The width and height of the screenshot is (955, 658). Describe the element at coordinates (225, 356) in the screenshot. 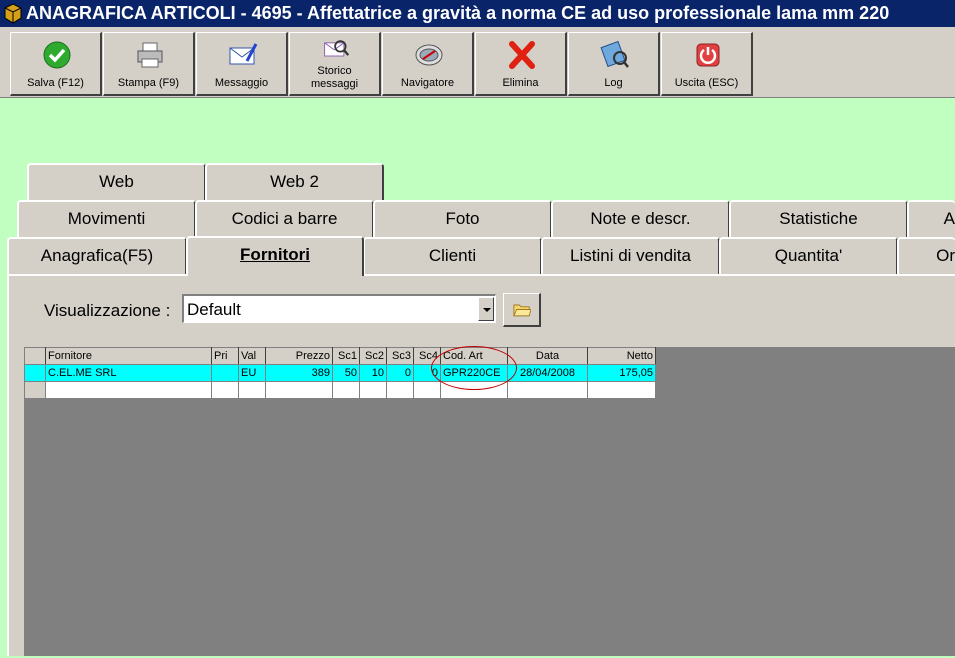

I see `col-pri: Pri` at that location.